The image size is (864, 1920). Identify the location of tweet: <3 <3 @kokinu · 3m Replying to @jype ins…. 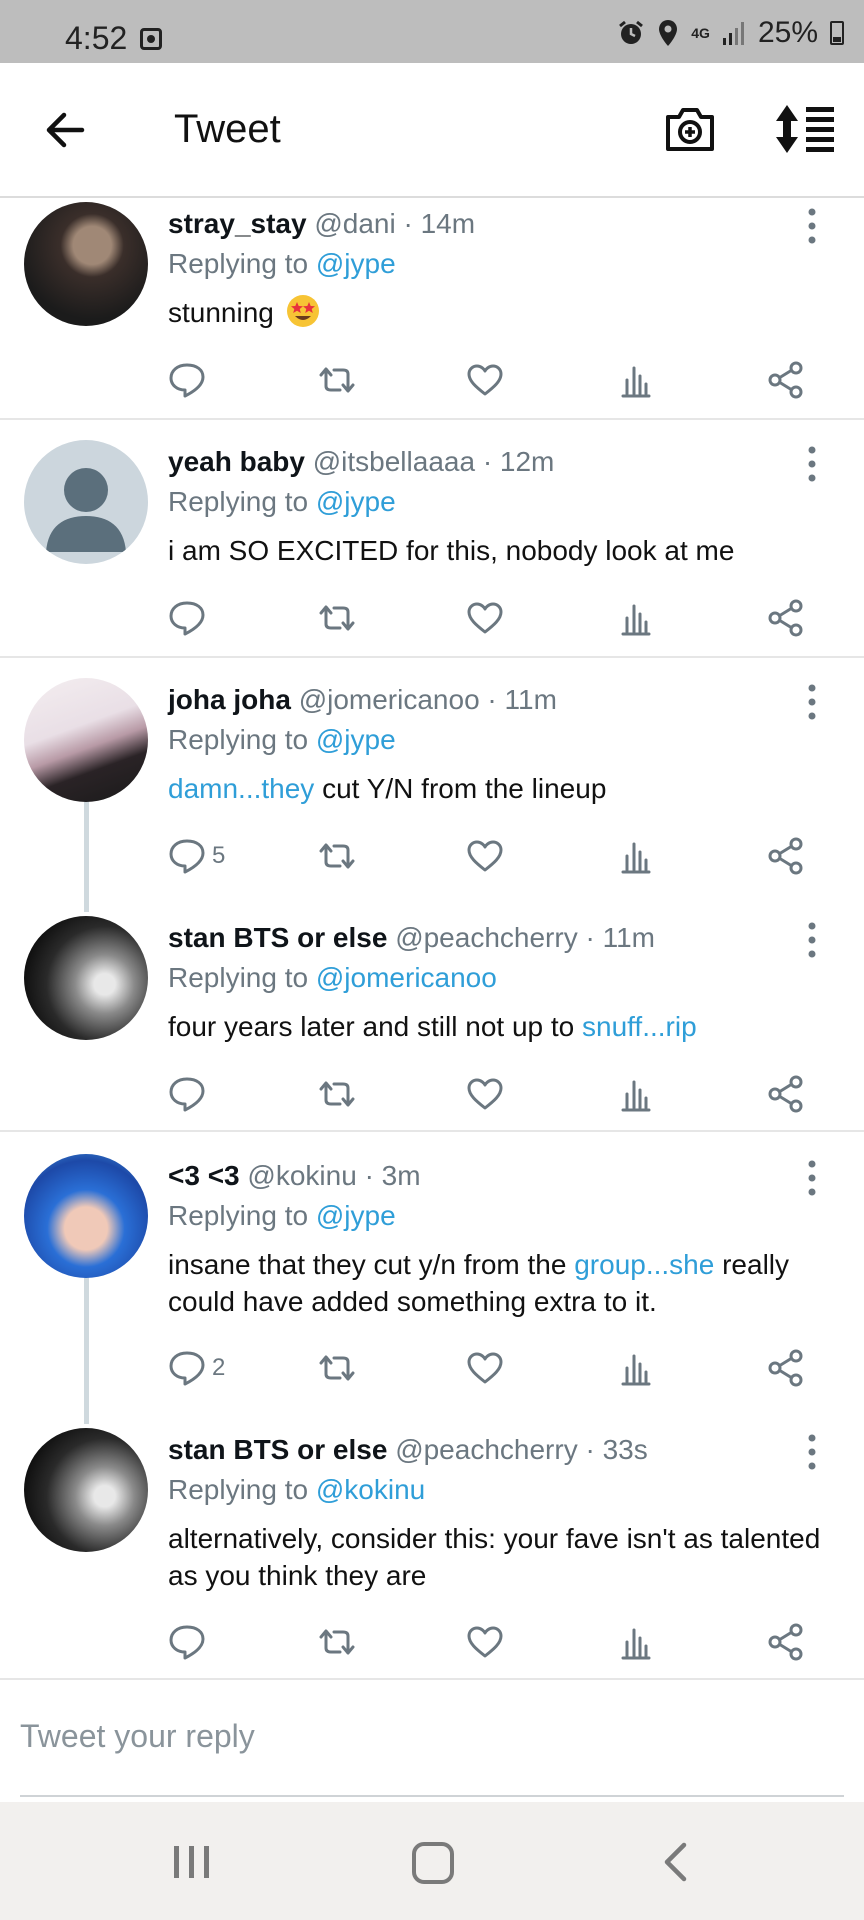
(432, 1283).